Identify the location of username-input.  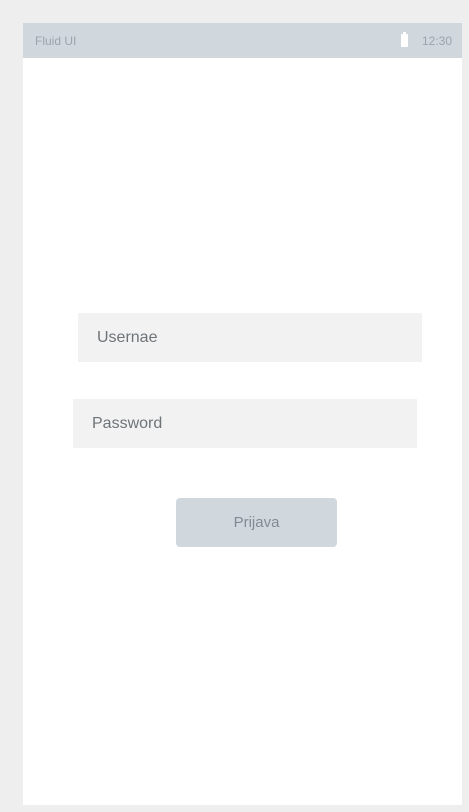
(250, 337).